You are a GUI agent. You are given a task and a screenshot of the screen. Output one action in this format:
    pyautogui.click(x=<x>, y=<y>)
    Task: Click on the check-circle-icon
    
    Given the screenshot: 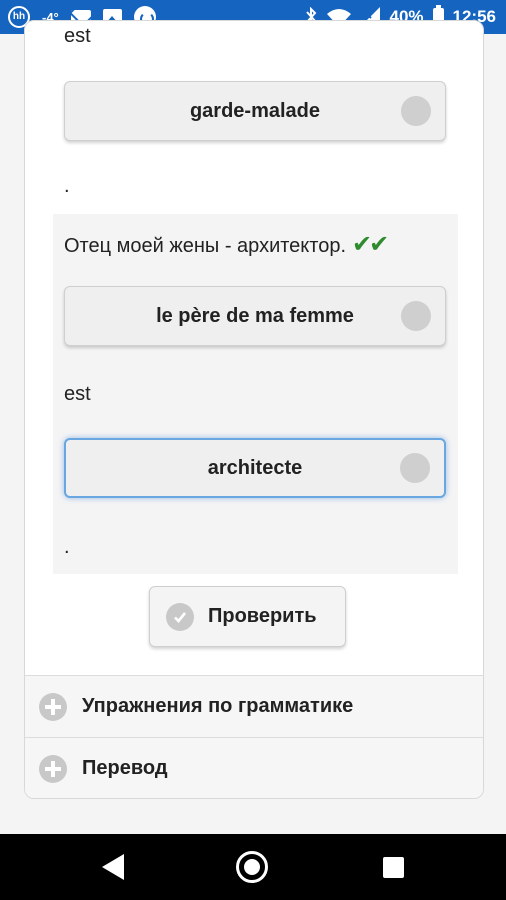 What is the action you would take?
    pyautogui.click(x=180, y=616)
    